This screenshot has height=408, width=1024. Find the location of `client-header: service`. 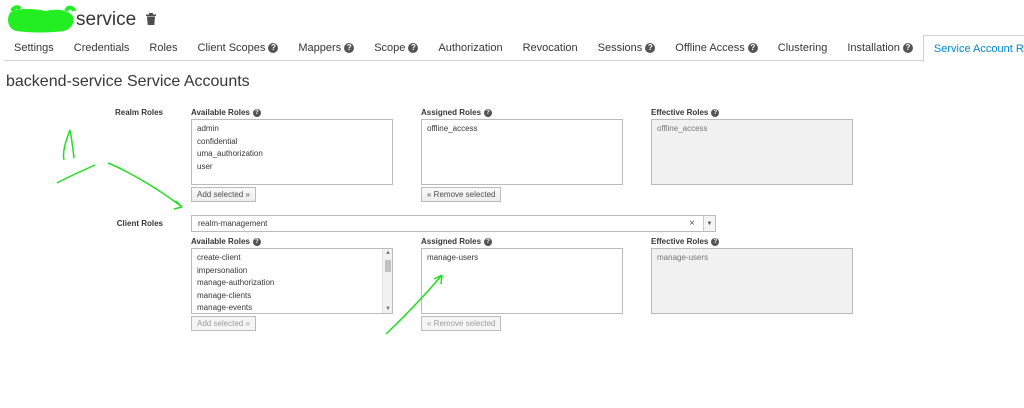

client-header: service is located at coordinates (81, 19).